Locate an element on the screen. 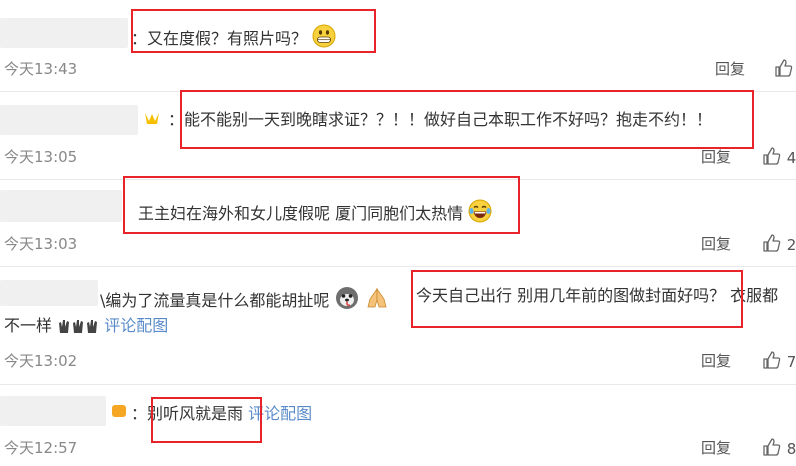  like-button: 4 is located at coordinates (779, 156).